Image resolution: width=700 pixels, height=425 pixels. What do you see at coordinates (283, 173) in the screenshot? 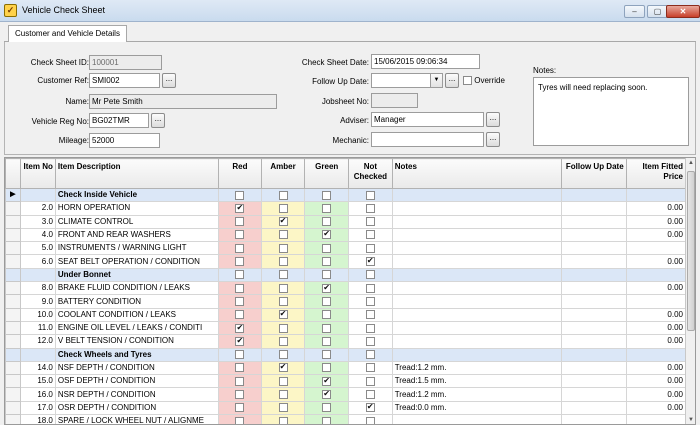
I see `col-amber: Amber` at bounding box center [283, 173].